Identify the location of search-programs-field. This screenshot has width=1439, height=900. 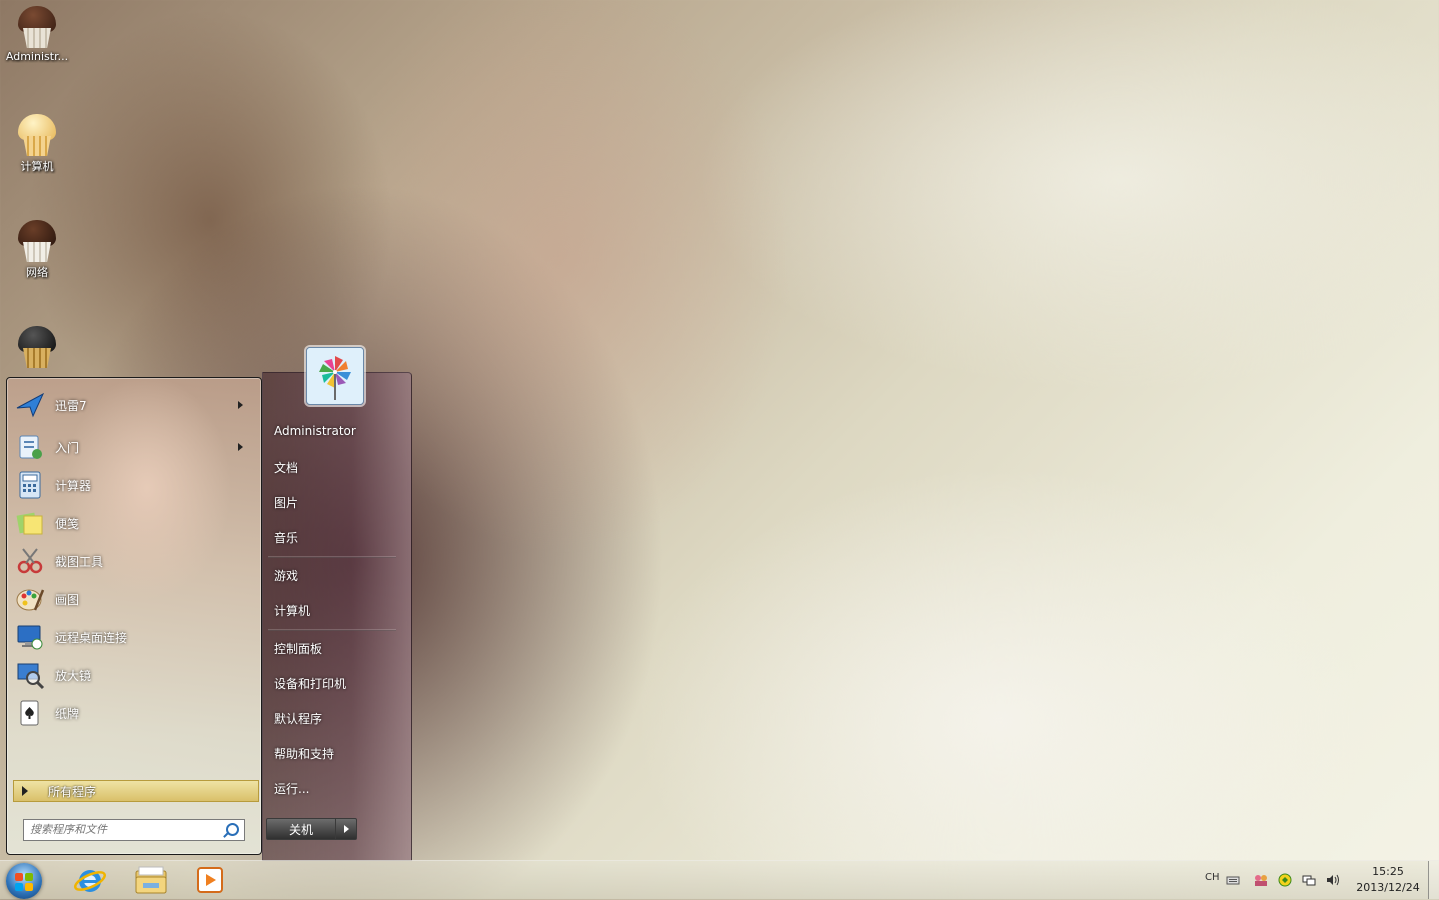
(134, 830).